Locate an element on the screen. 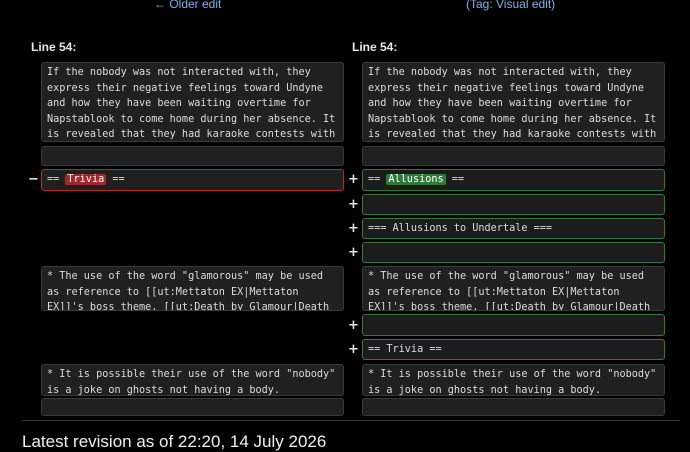 The height and width of the screenshot is (452, 690). right-added-allusions-undertale: === Allusions to Undertale === is located at coordinates (513, 228).